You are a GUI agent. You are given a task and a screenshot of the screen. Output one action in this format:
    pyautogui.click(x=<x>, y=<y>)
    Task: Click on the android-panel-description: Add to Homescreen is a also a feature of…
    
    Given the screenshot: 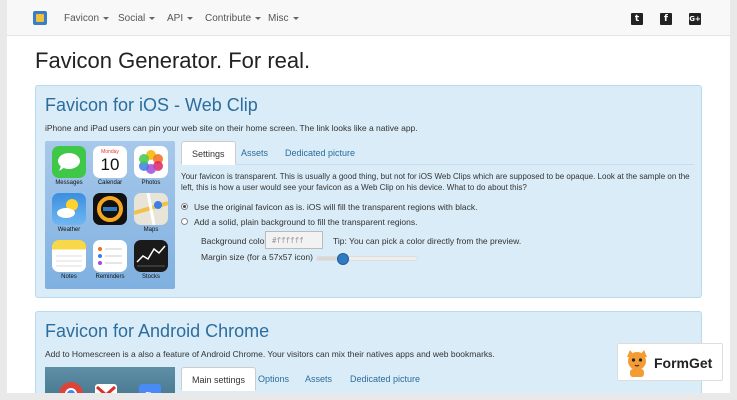 What is the action you would take?
    pyautogui.click(x=270, y=354)
    